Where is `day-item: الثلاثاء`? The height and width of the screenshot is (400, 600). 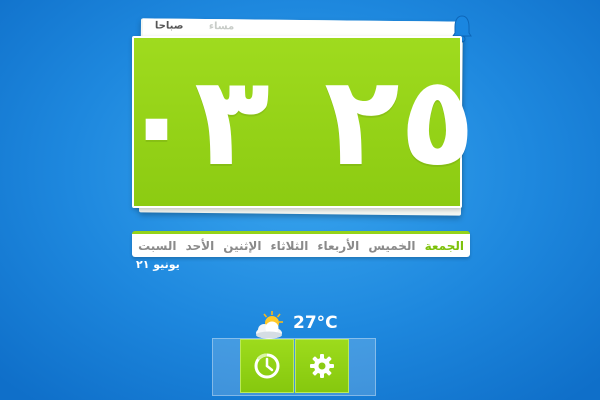
day-item: الثلاثاء is located at coordinates (290, 246).